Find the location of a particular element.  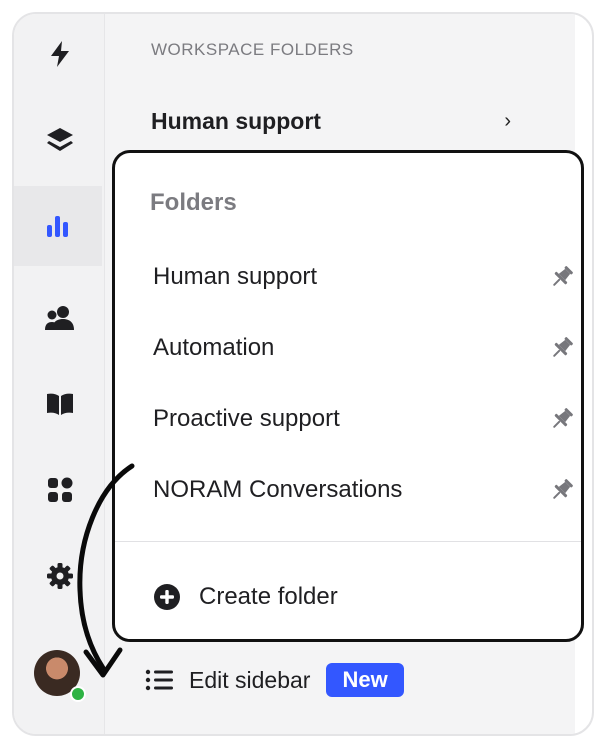

popover-item-noram-conversations: NORAM Conversations is located at coordinates (366, 490).